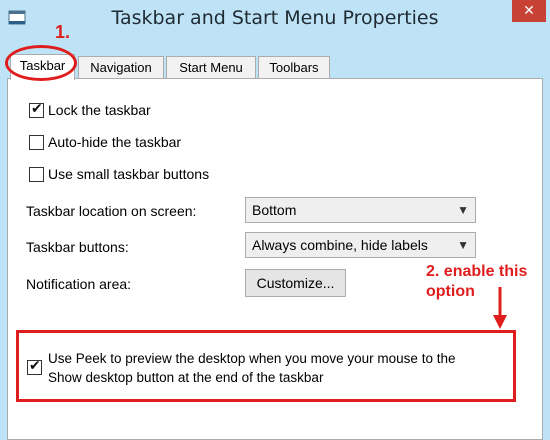 This screenshot has height=440, width=550. I want to click on auto-hide-label: Auto-hide the taskbar, so click(115, 142).